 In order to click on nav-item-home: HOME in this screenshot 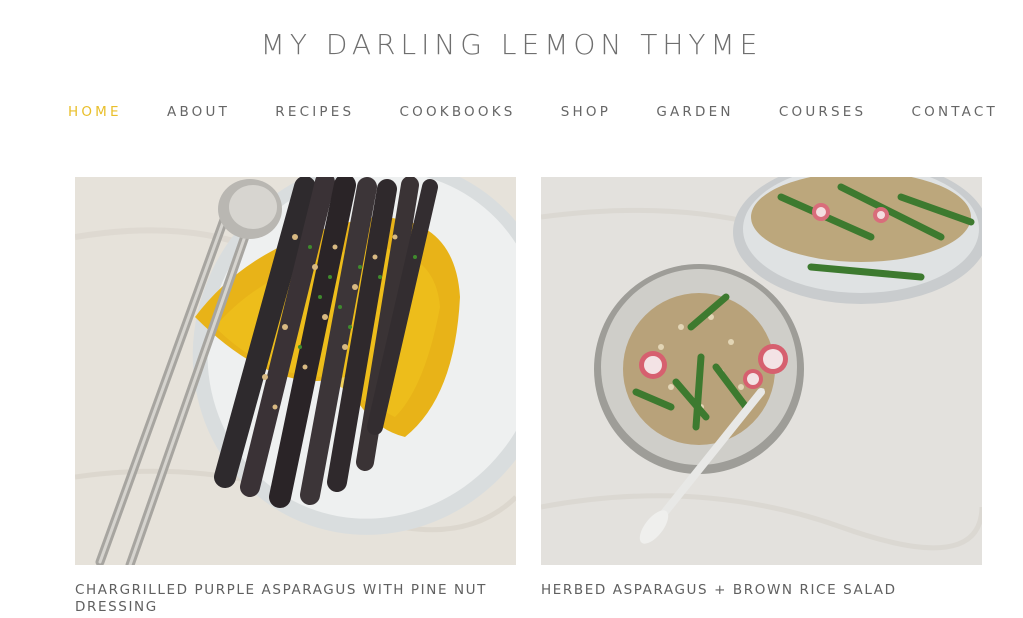, I will do `click(95, 112)`.